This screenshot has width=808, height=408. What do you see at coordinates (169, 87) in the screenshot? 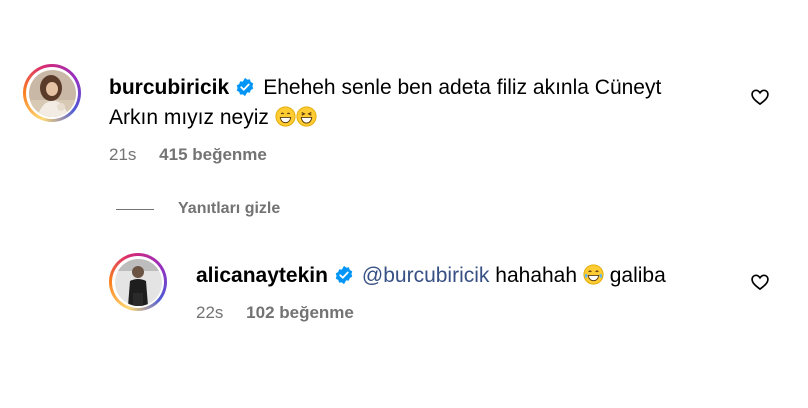
I see `comment-username: burcubiricik` at bounding box center [169, 87].